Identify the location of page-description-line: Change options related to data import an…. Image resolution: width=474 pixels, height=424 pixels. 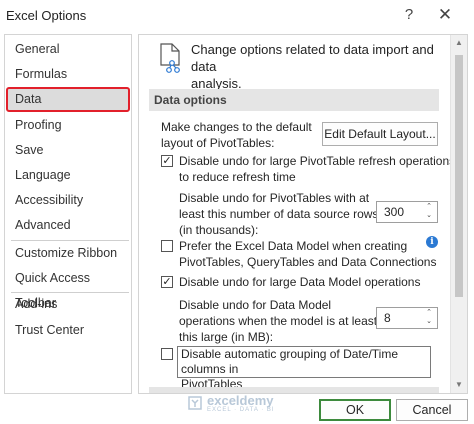
(312, 58).